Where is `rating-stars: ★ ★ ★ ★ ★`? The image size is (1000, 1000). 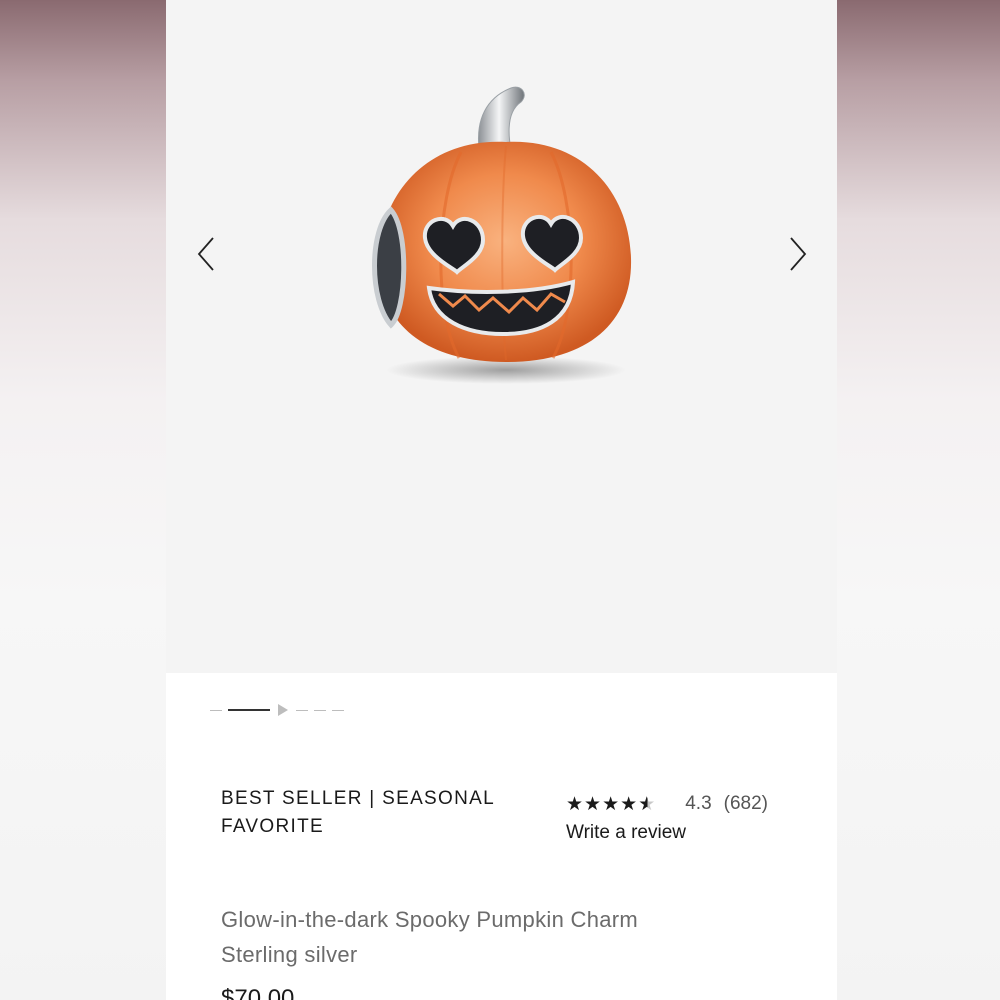
rating-stars: ★ ★ ★ ★ ★ is located at coordinates (610, 804).